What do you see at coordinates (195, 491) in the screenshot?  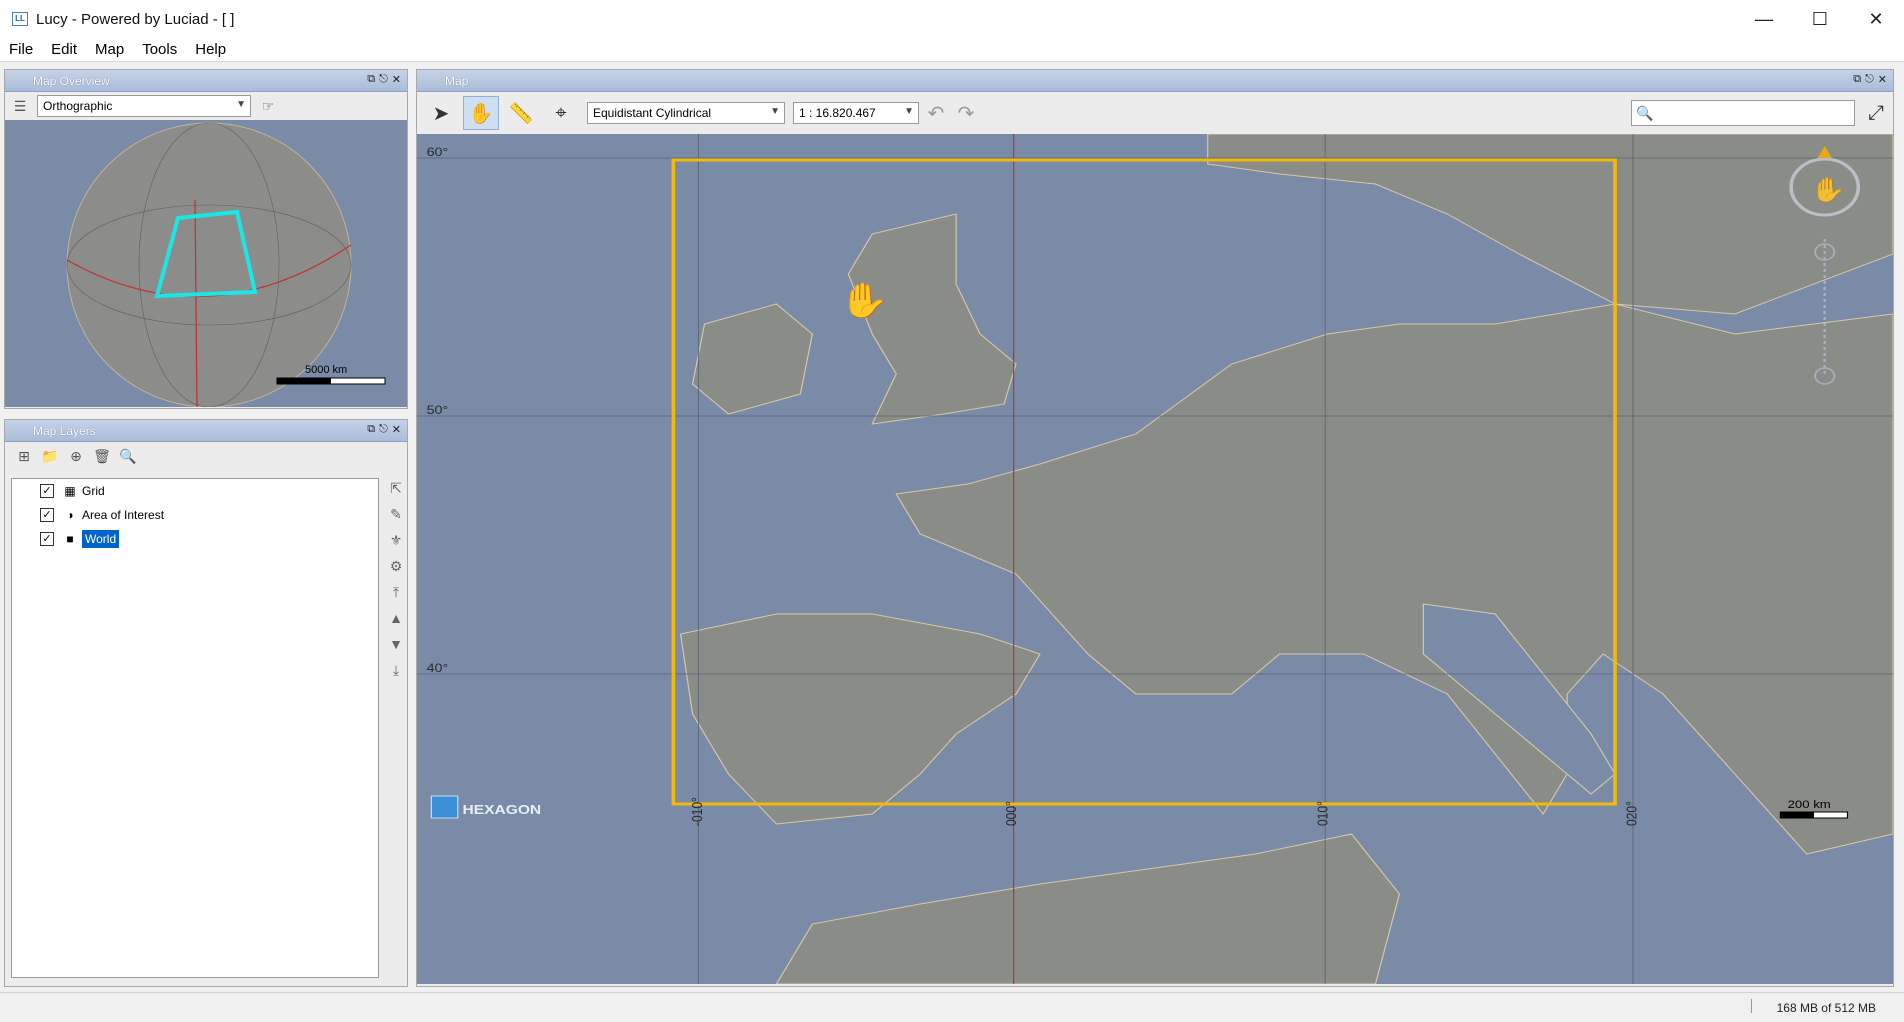 I see `layer-row-grid: ✓ ▦ Grid` at bounding box center [195, 491].